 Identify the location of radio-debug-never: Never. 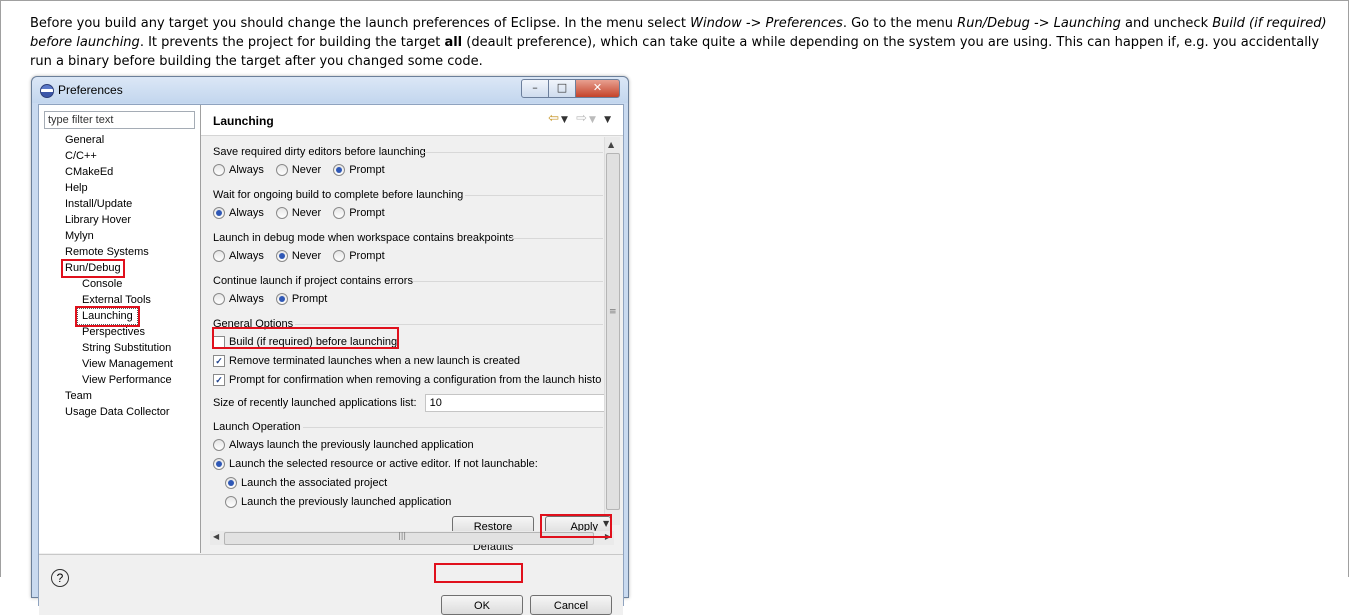
(298, 256).